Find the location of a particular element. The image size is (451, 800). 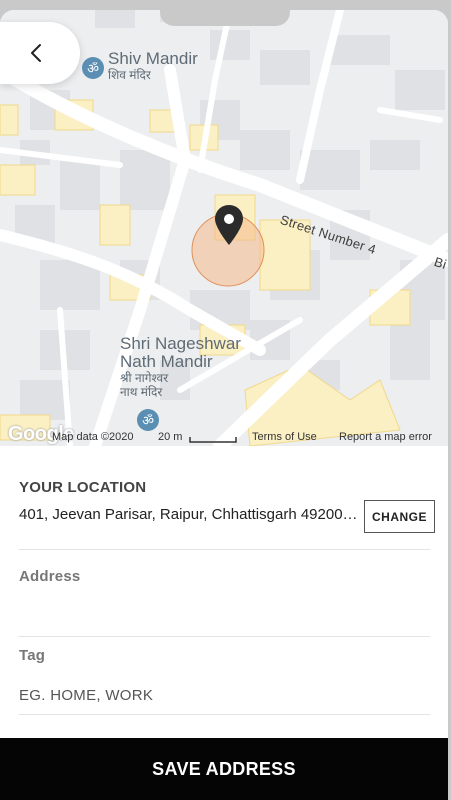

location-pin-icon is located at coordinates (229, 225).